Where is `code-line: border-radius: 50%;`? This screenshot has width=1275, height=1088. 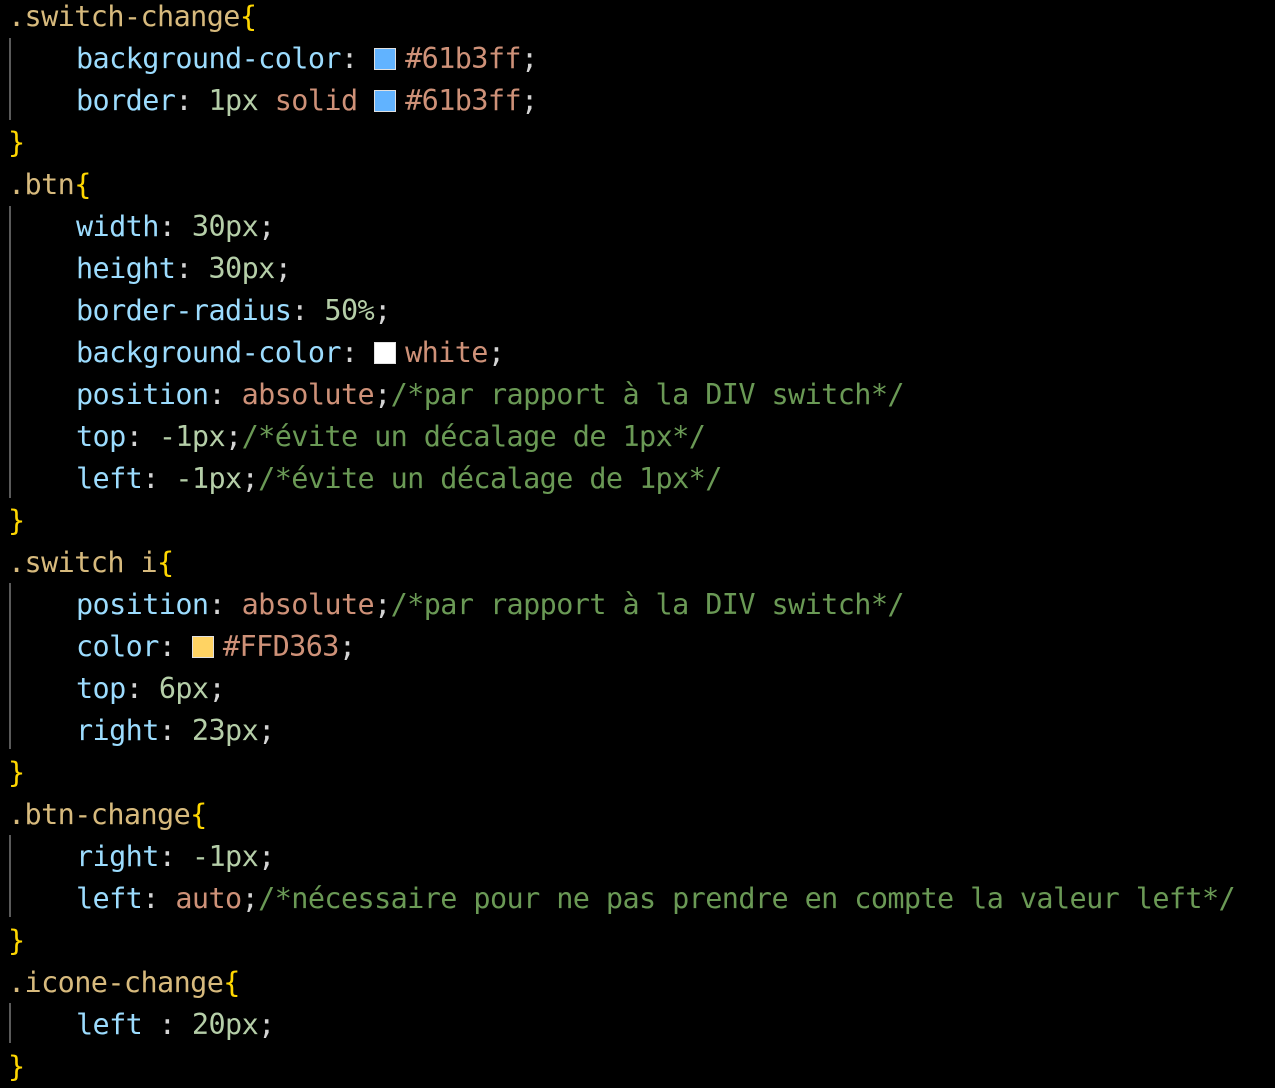 code-line: border-radius: 50%; is located at coordinates (233, 311).